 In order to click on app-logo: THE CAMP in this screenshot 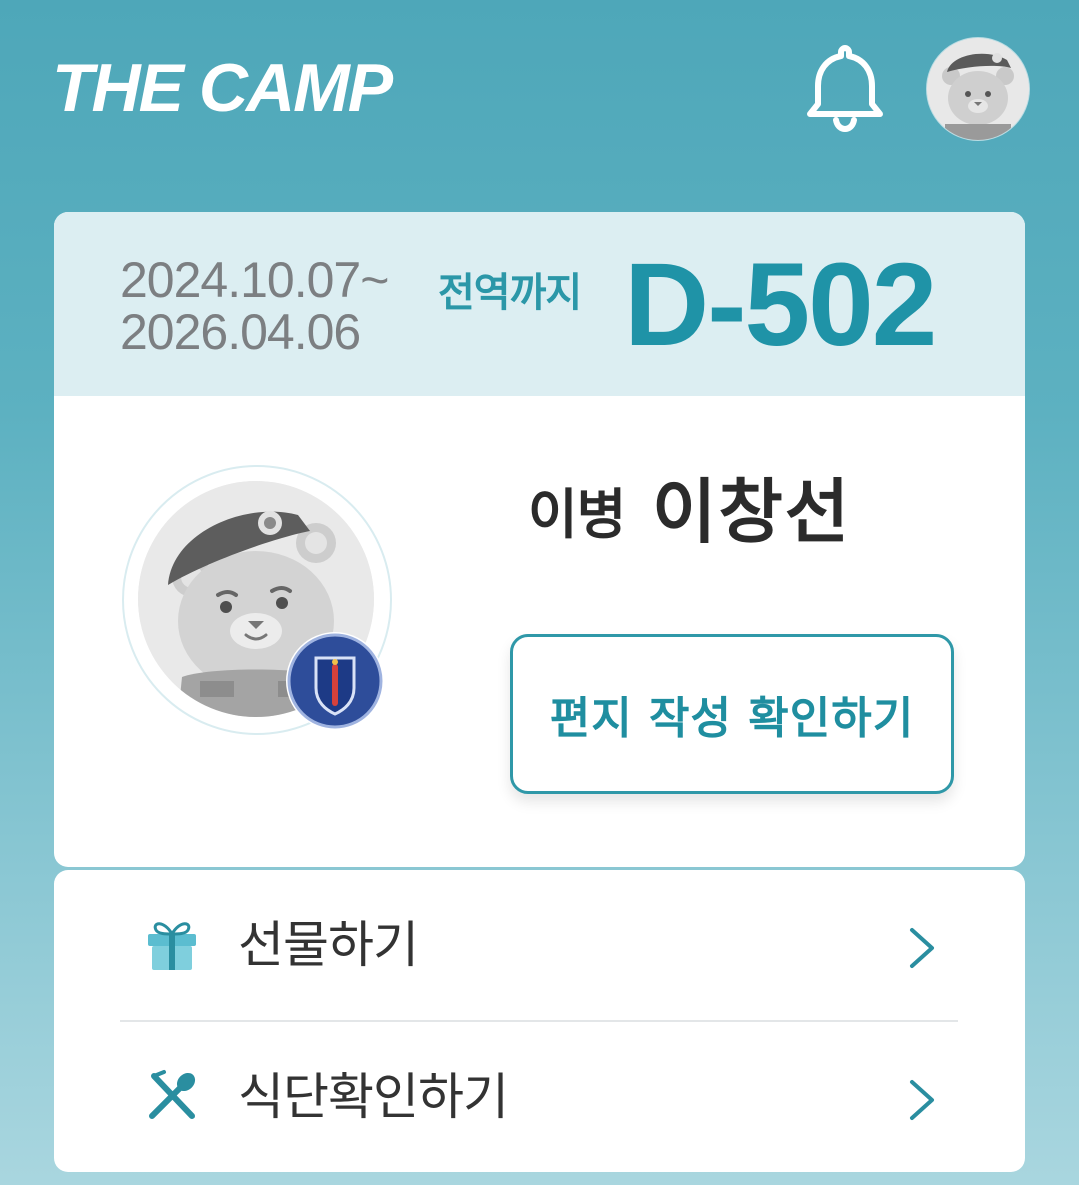, I will do `click(222, 88)`.